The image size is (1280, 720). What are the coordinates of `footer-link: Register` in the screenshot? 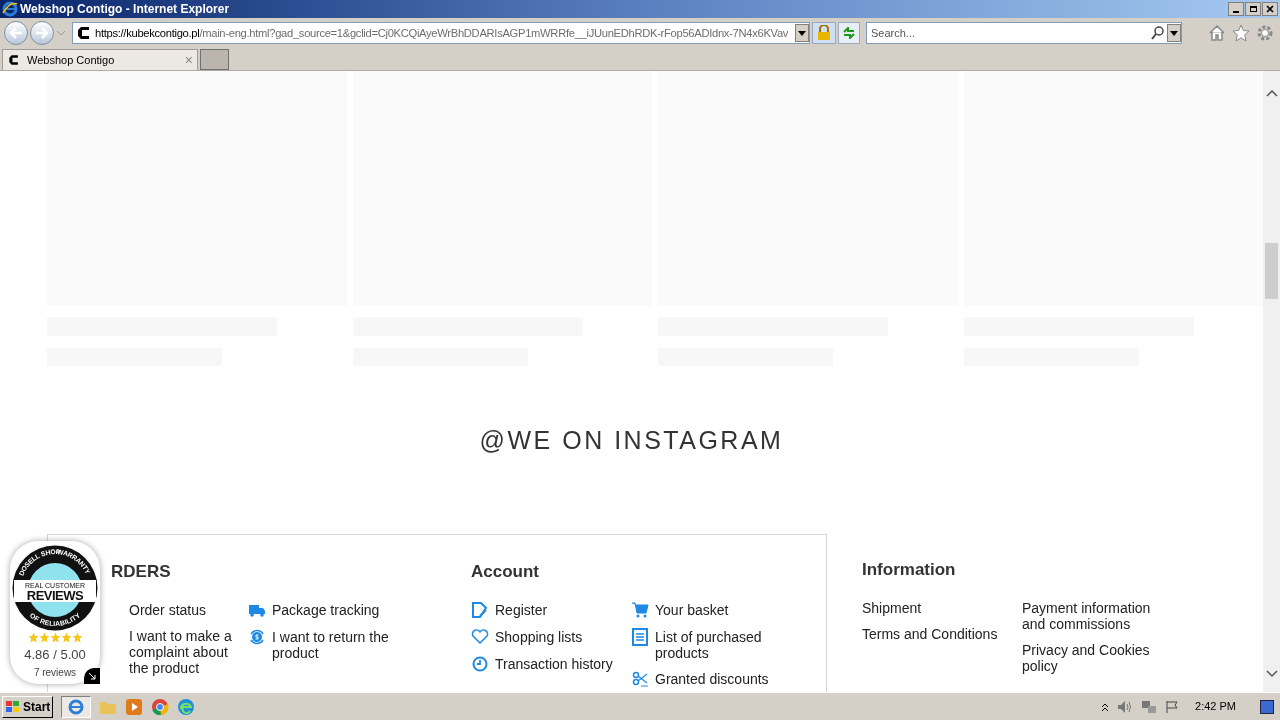 It's located at (521, 609).